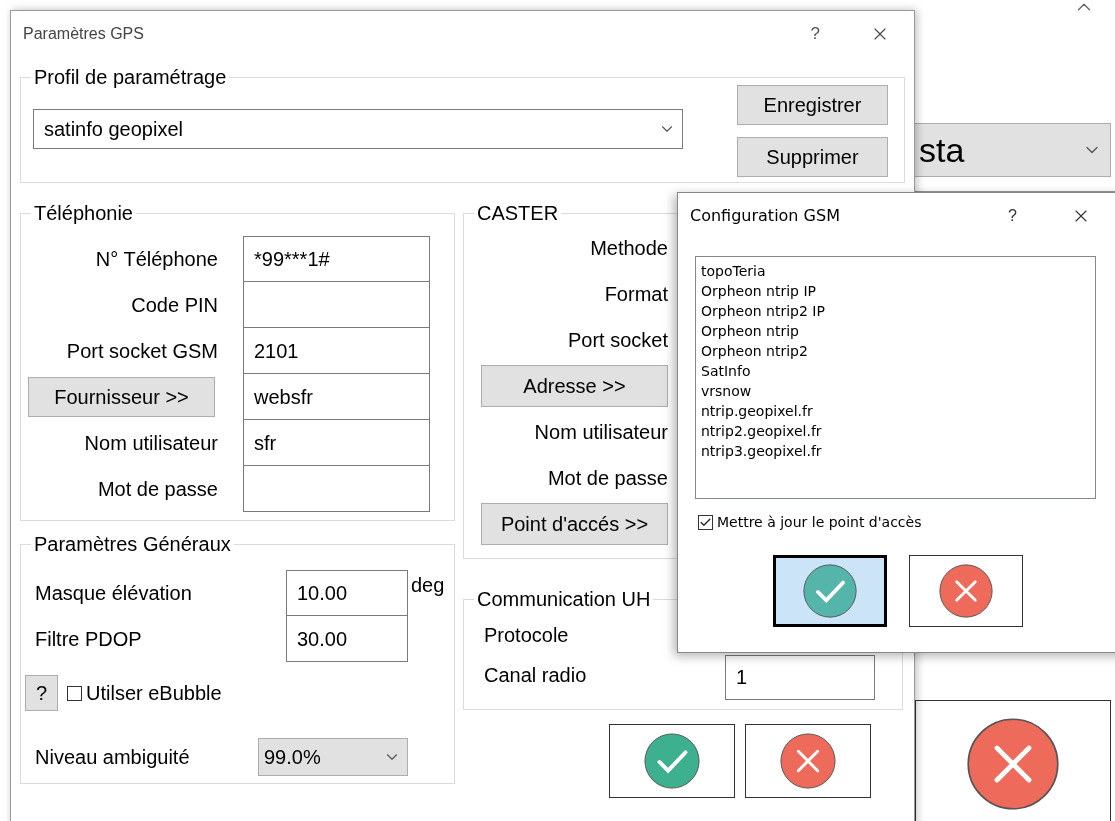 The image size is (1115, 821). What do you see at coordinates (113, 129) in the screenshot?
I see `dropdown-value: satinfo geopixel` at bounding box center [113, 129].